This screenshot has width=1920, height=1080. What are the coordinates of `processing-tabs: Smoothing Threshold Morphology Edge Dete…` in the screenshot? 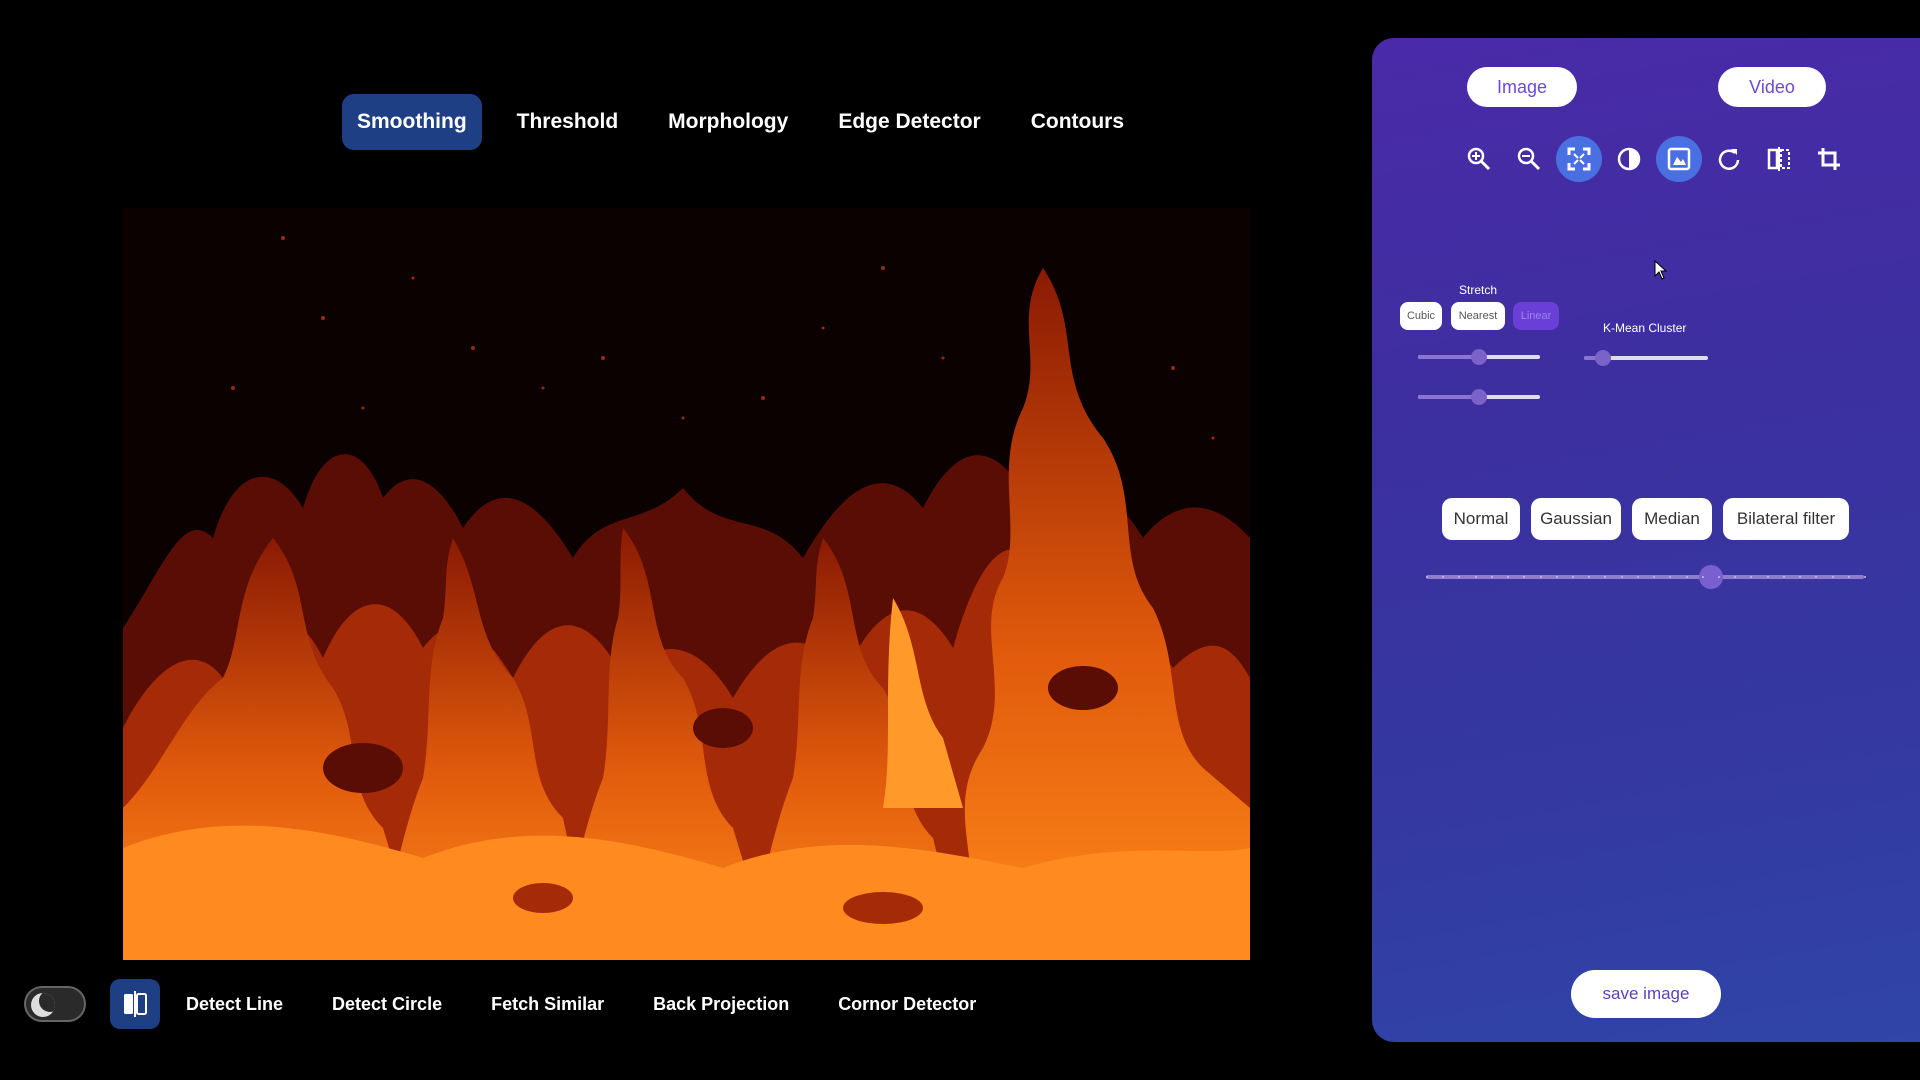 It's located at (750, 122).